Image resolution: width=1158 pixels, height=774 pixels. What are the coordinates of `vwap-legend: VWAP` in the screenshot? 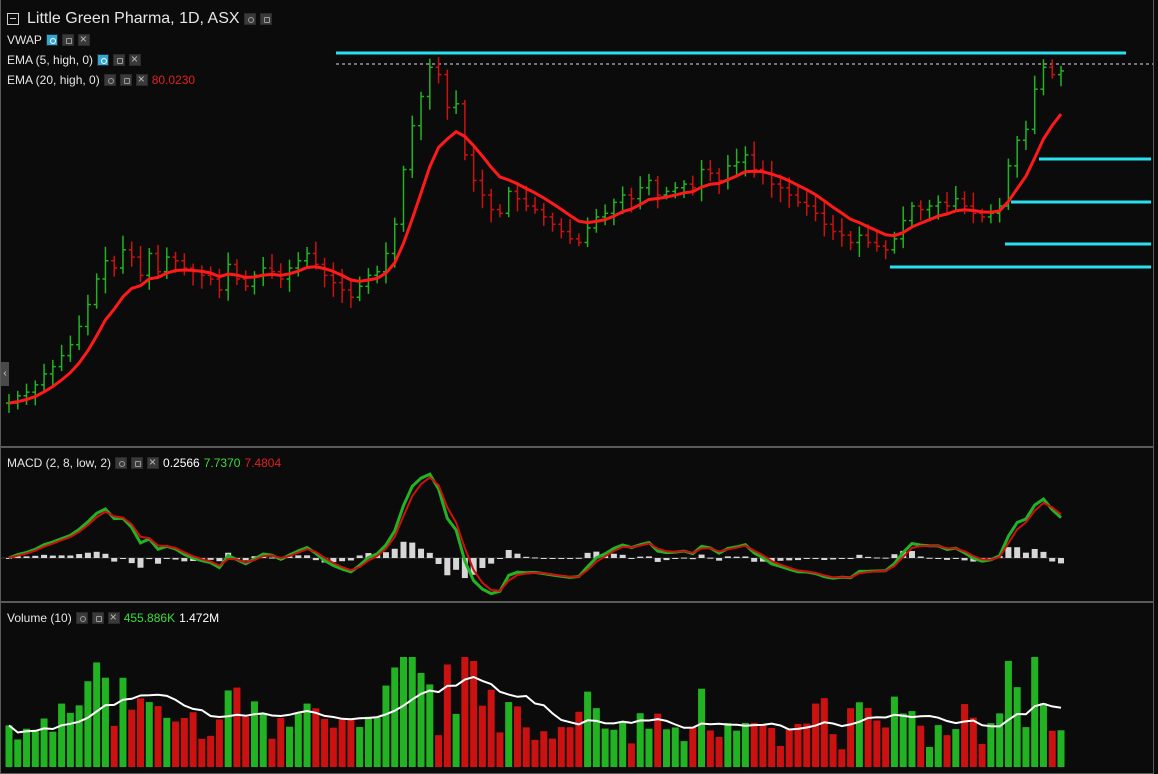 It's located at (48, 39).